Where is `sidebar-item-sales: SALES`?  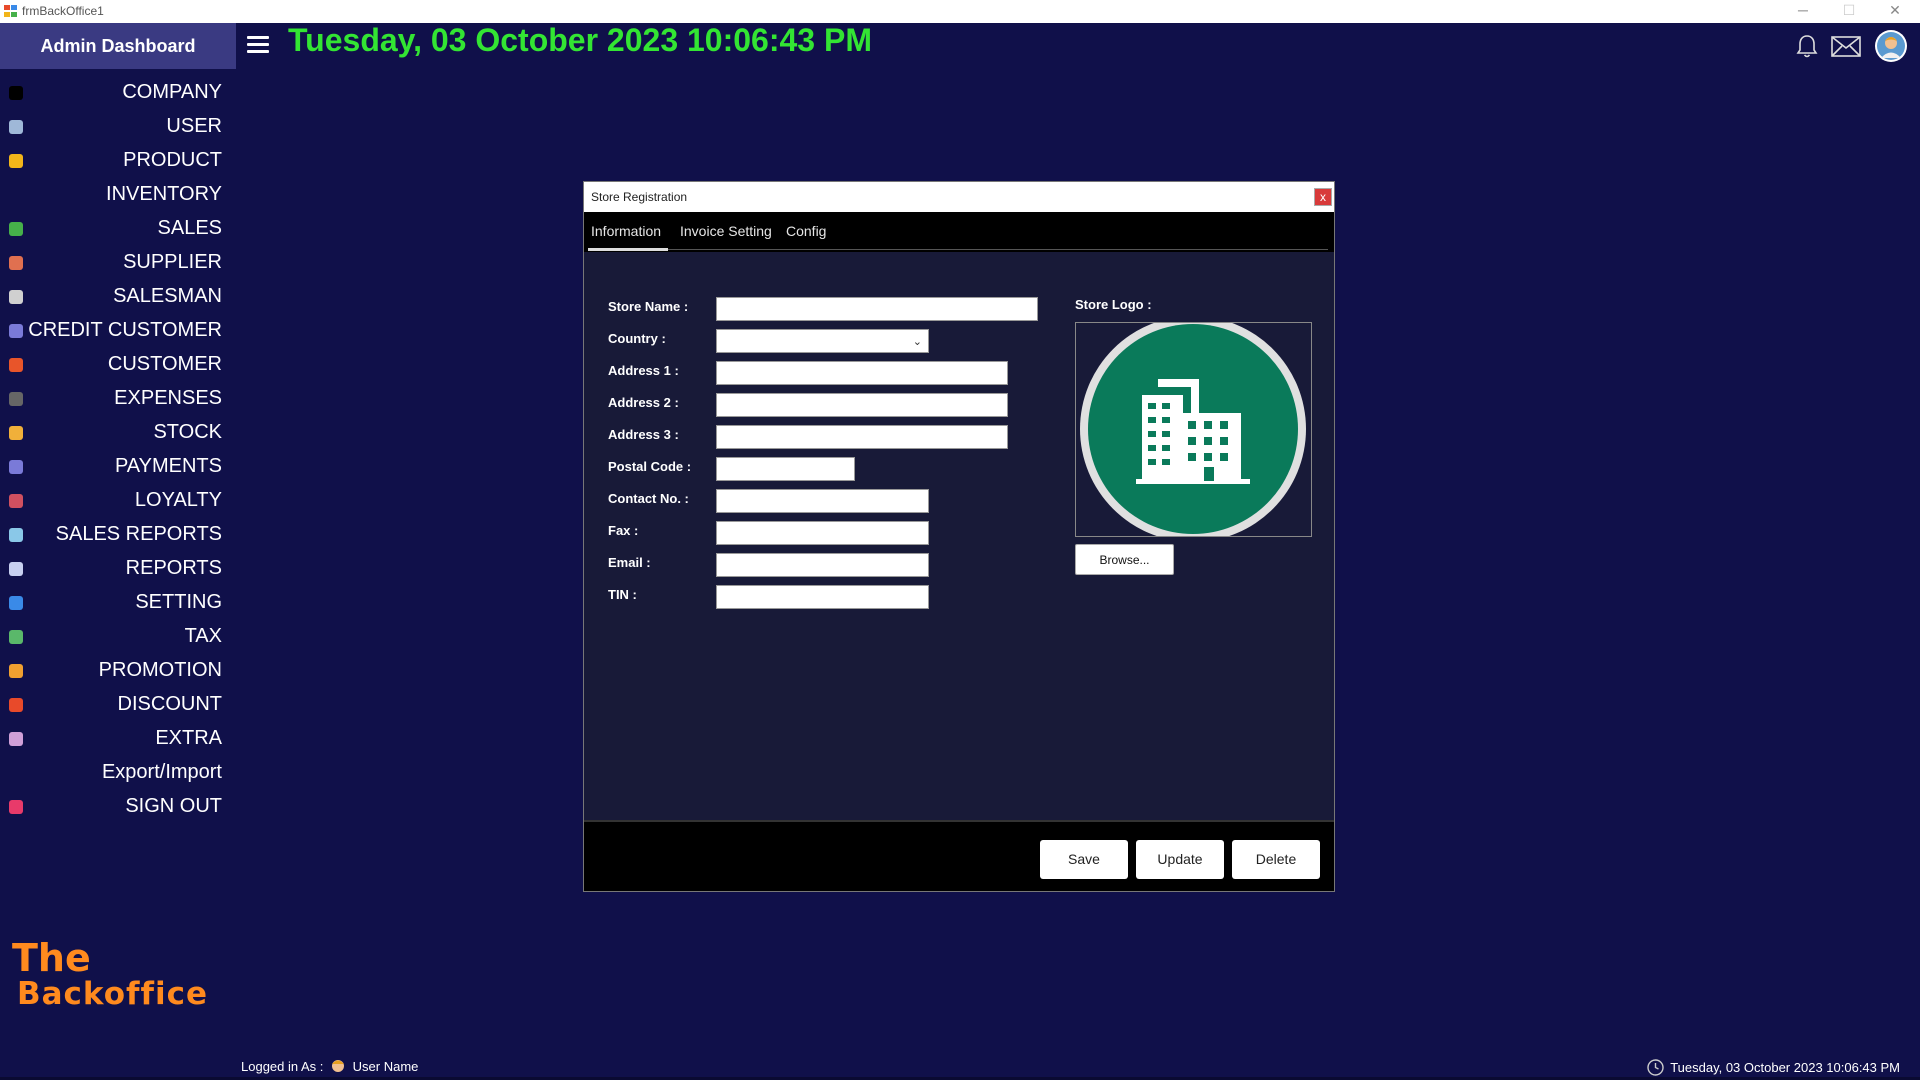 sidebar-item-sales: SALES is located at coordinates (118, 230).